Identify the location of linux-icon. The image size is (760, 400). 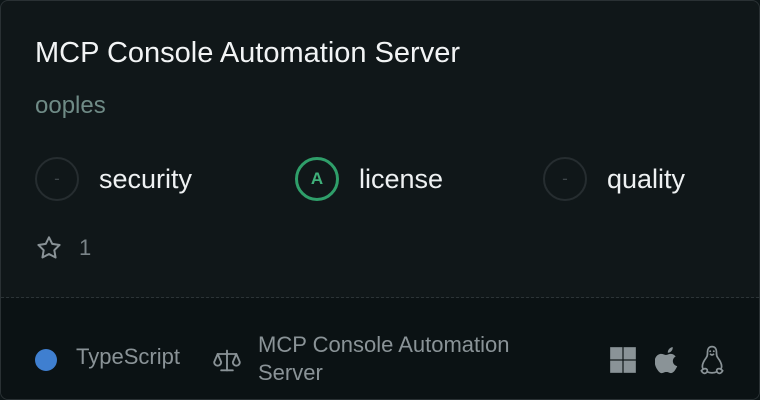
(712, 360).